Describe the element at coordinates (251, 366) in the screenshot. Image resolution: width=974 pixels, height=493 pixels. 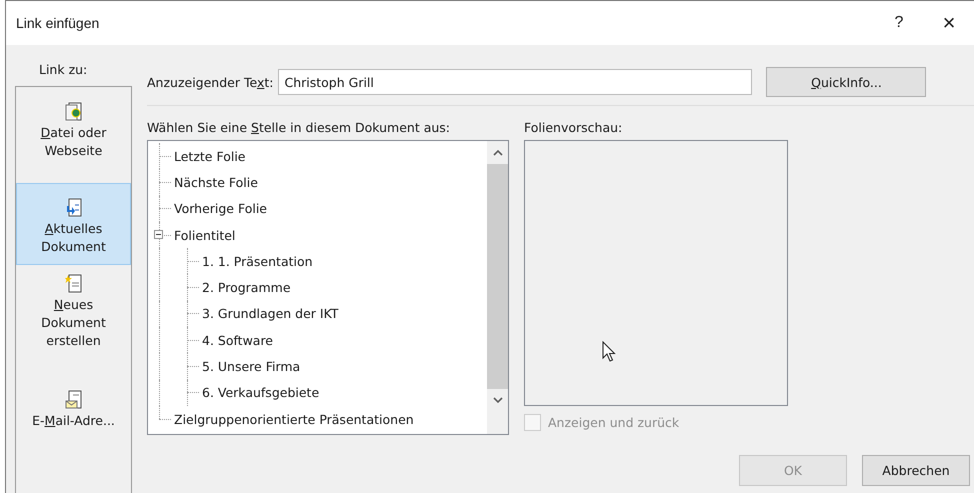
I see `tree-item: 5. Unsere Firma` at that location.